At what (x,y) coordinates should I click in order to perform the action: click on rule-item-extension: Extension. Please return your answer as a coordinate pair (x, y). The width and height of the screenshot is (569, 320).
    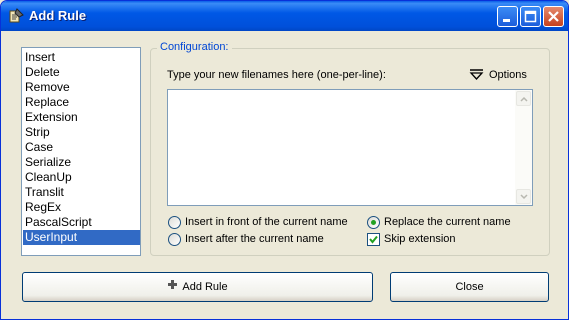
    Looking at the image, I should click on (81, 117).